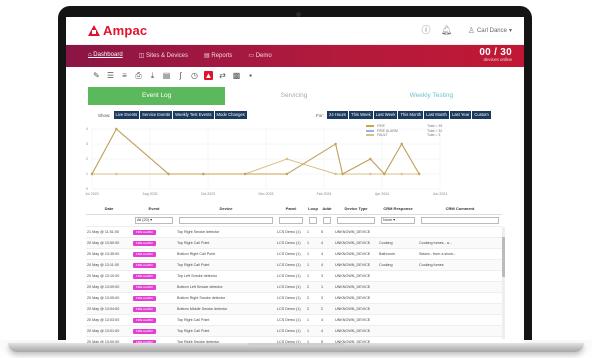  What do you see at coordinates (503, 257) in the screenshot?
I see `scrollbar-thumb` at bounding box center [503, 257].